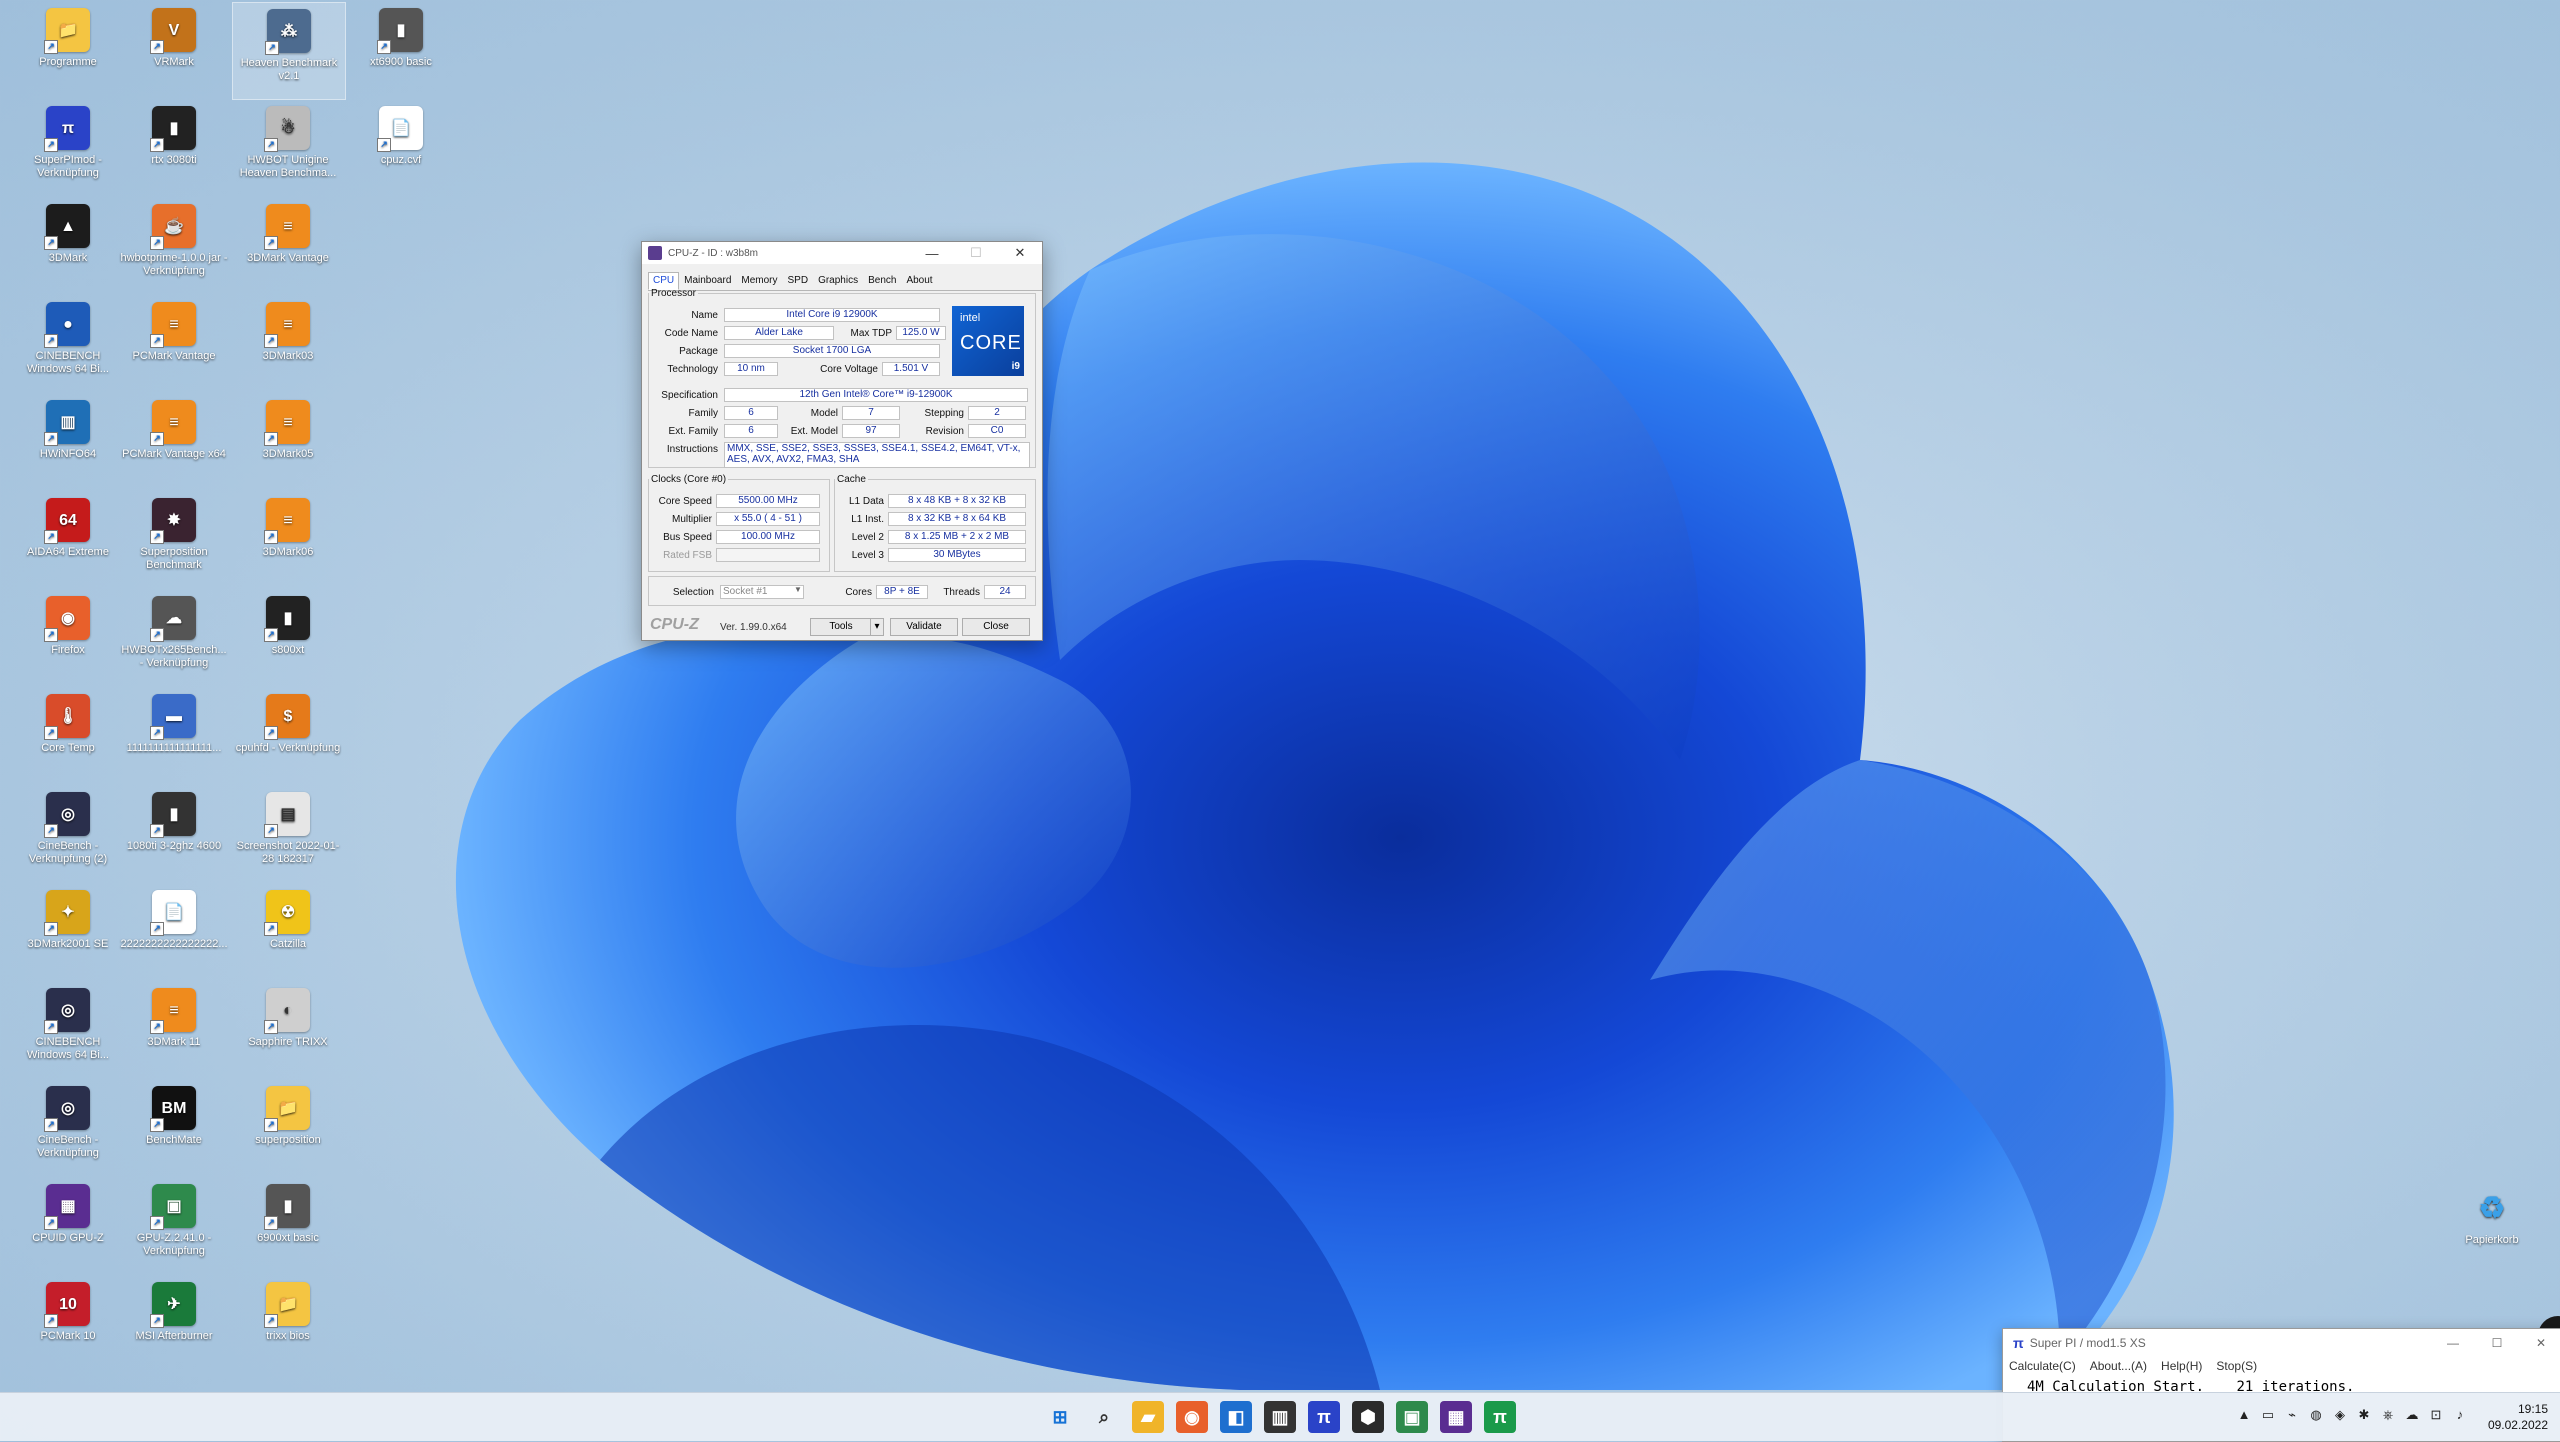 The image size is (2560, 1442). What do you see at coordinates (288, 638) in the screenshot?
I see `desktop-icon: ▮ ↗ s800xt` at bounding box center [288, 638].